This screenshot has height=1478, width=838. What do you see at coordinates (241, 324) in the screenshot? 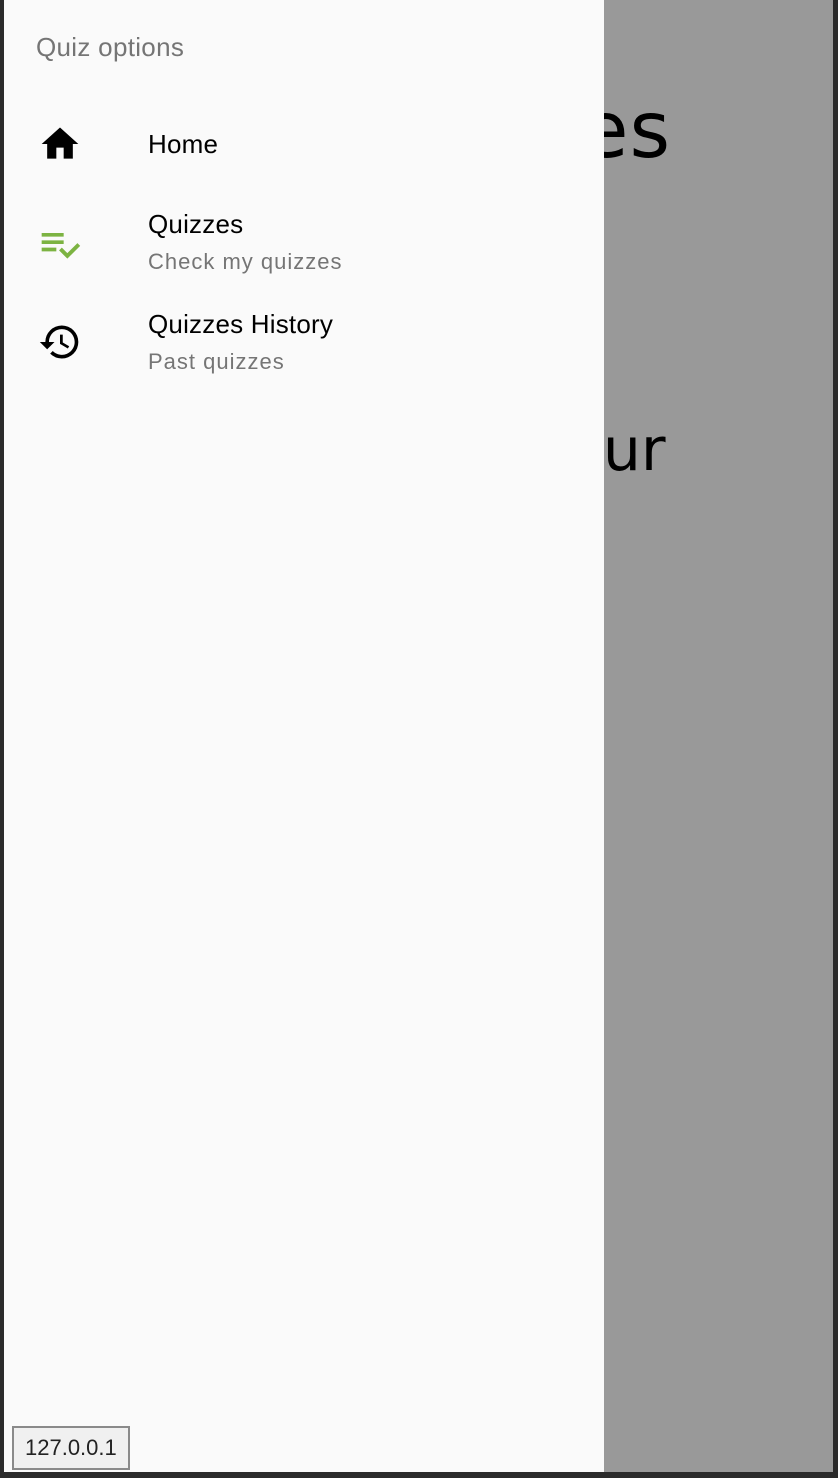
I see `nav-item-label: Quizzes History` at bounding box center [241, 324].